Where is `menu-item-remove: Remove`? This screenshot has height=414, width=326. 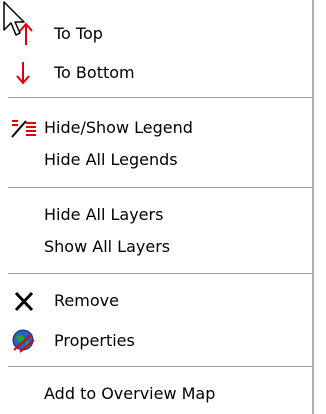
menu-item-remove: Remove is located at coordinates (156, 301).